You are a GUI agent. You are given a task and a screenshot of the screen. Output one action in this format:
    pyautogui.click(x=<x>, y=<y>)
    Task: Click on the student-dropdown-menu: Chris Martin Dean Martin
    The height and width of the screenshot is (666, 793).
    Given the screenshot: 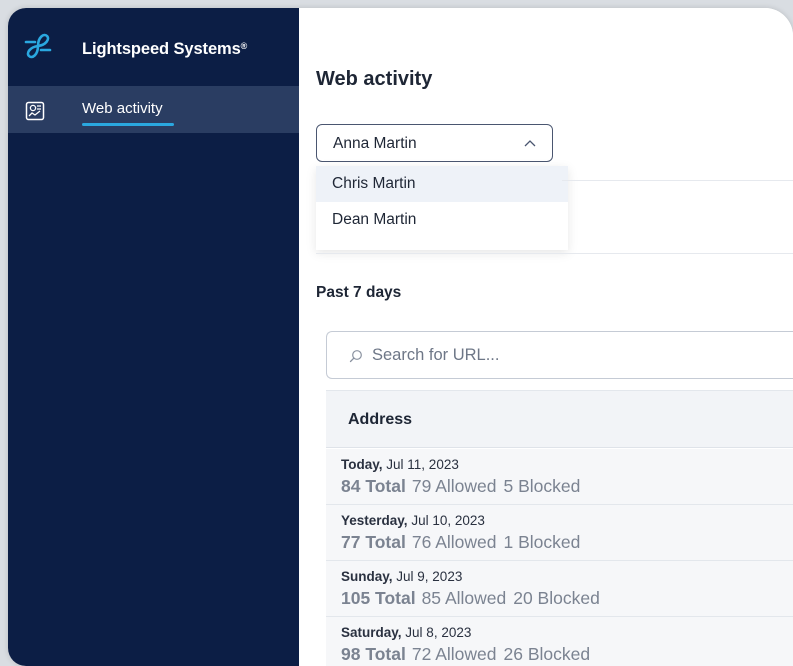 What is the action you would take?
    pyautogui.click(x=442, y=208)
    